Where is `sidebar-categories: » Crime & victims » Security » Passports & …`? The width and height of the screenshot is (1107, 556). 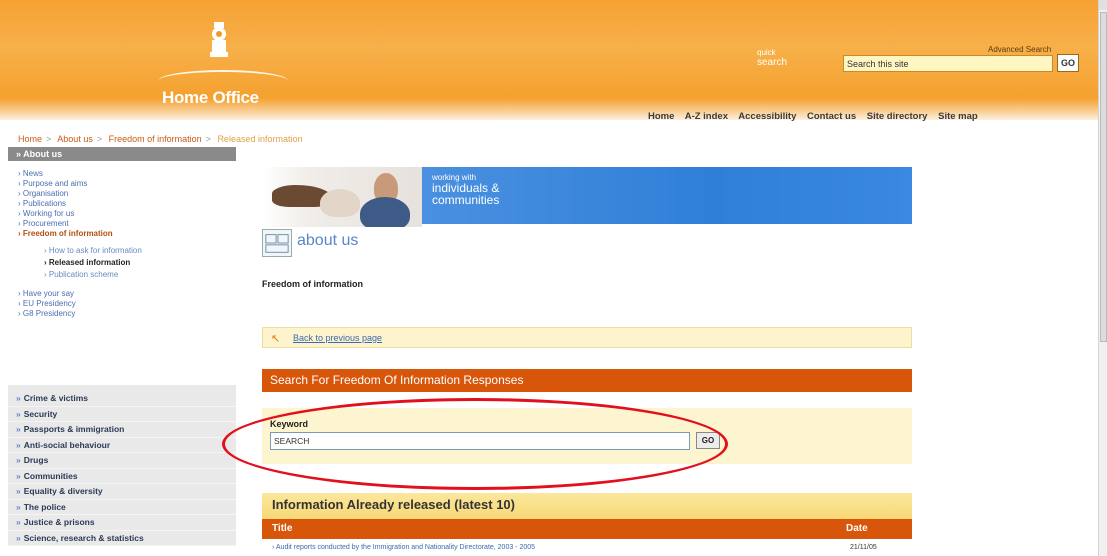
sidebar-categories: » Crime & victims » Security » Passports & … is located at coordinates (122, 465).